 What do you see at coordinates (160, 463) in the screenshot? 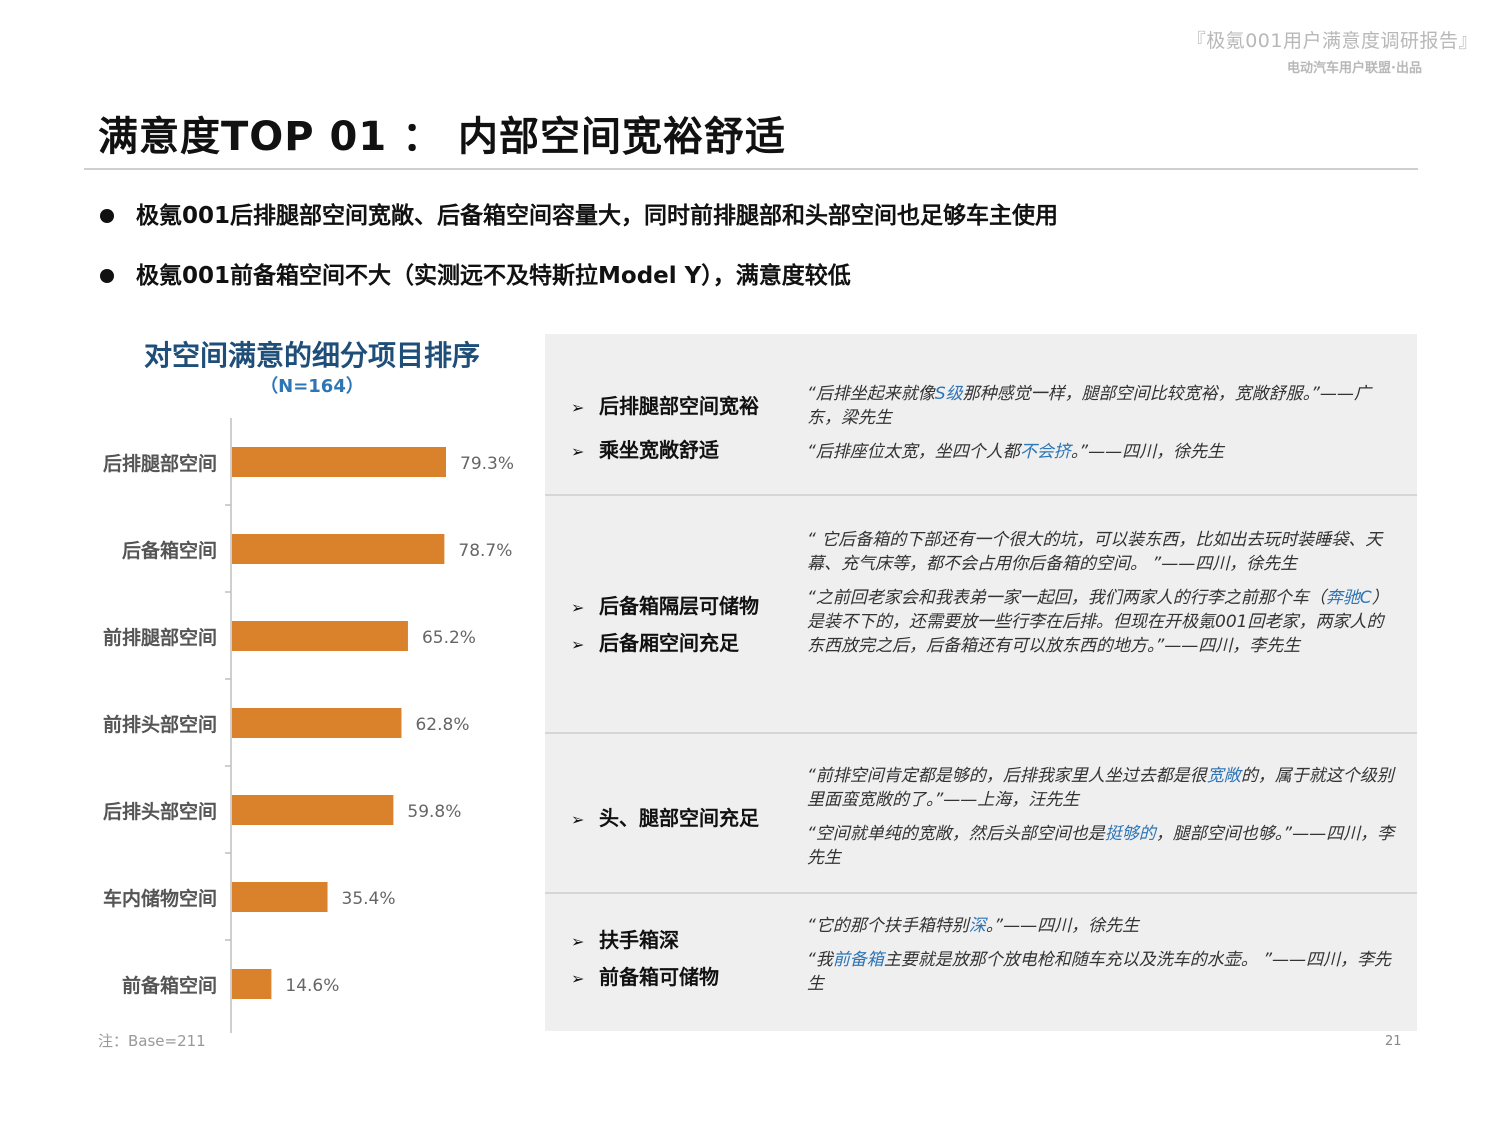
I see `category-label: 后排腿部空间` at bounding box center [160, 463].